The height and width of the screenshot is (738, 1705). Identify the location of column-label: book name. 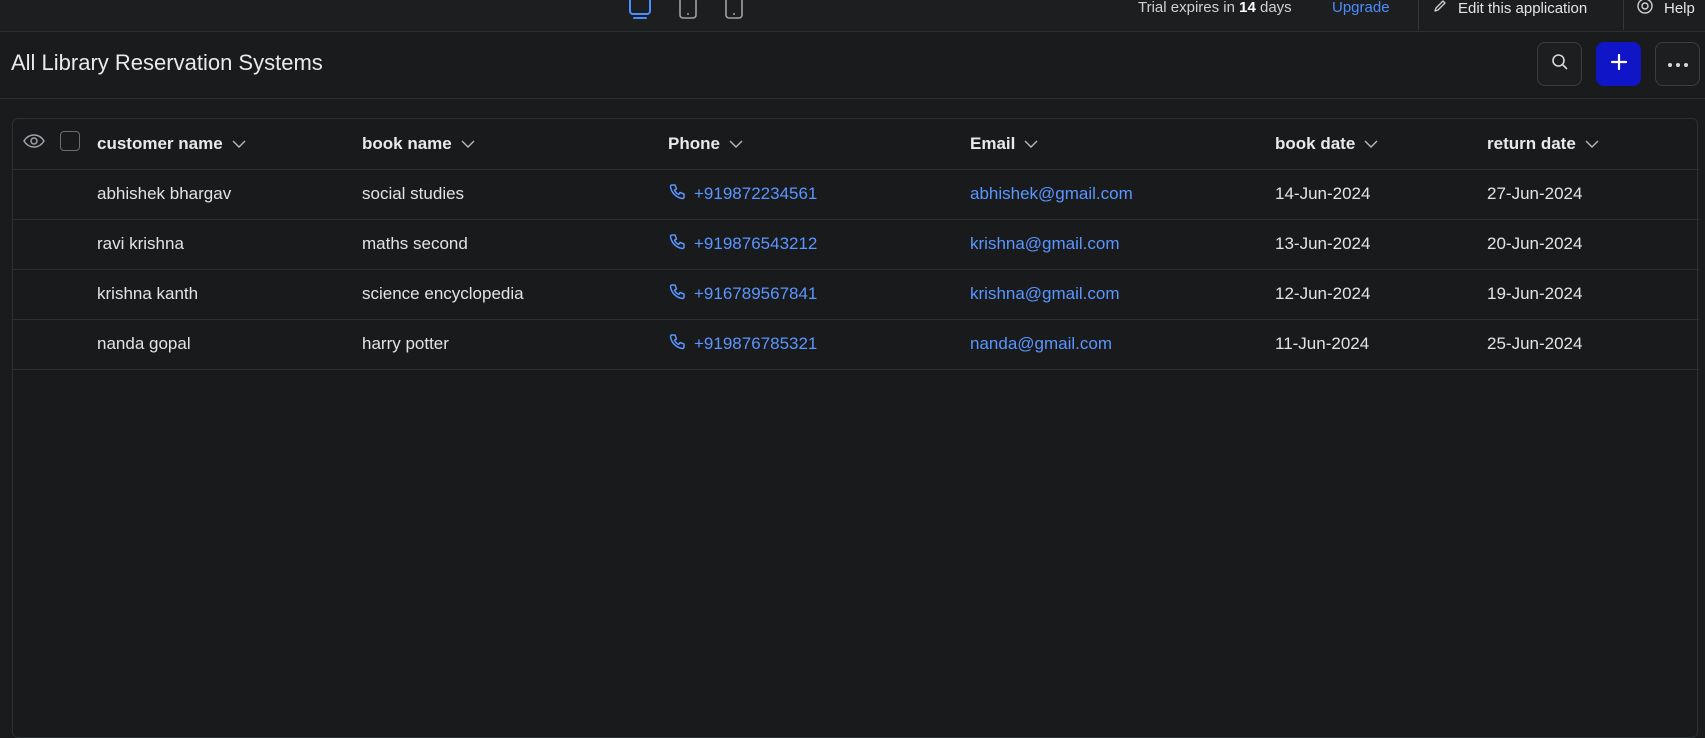
(407, 143).